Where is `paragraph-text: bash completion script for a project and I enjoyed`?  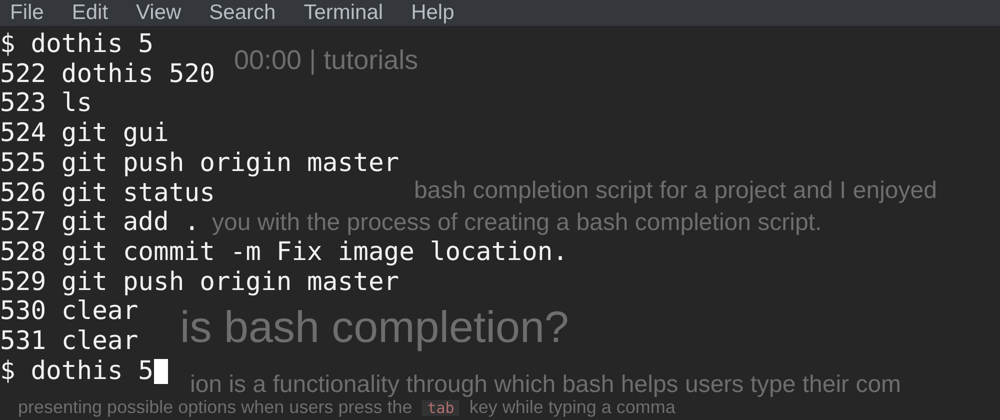
paragraph-text: bash completion script for a project and I enjoyed is located at coordinates (675, 191).